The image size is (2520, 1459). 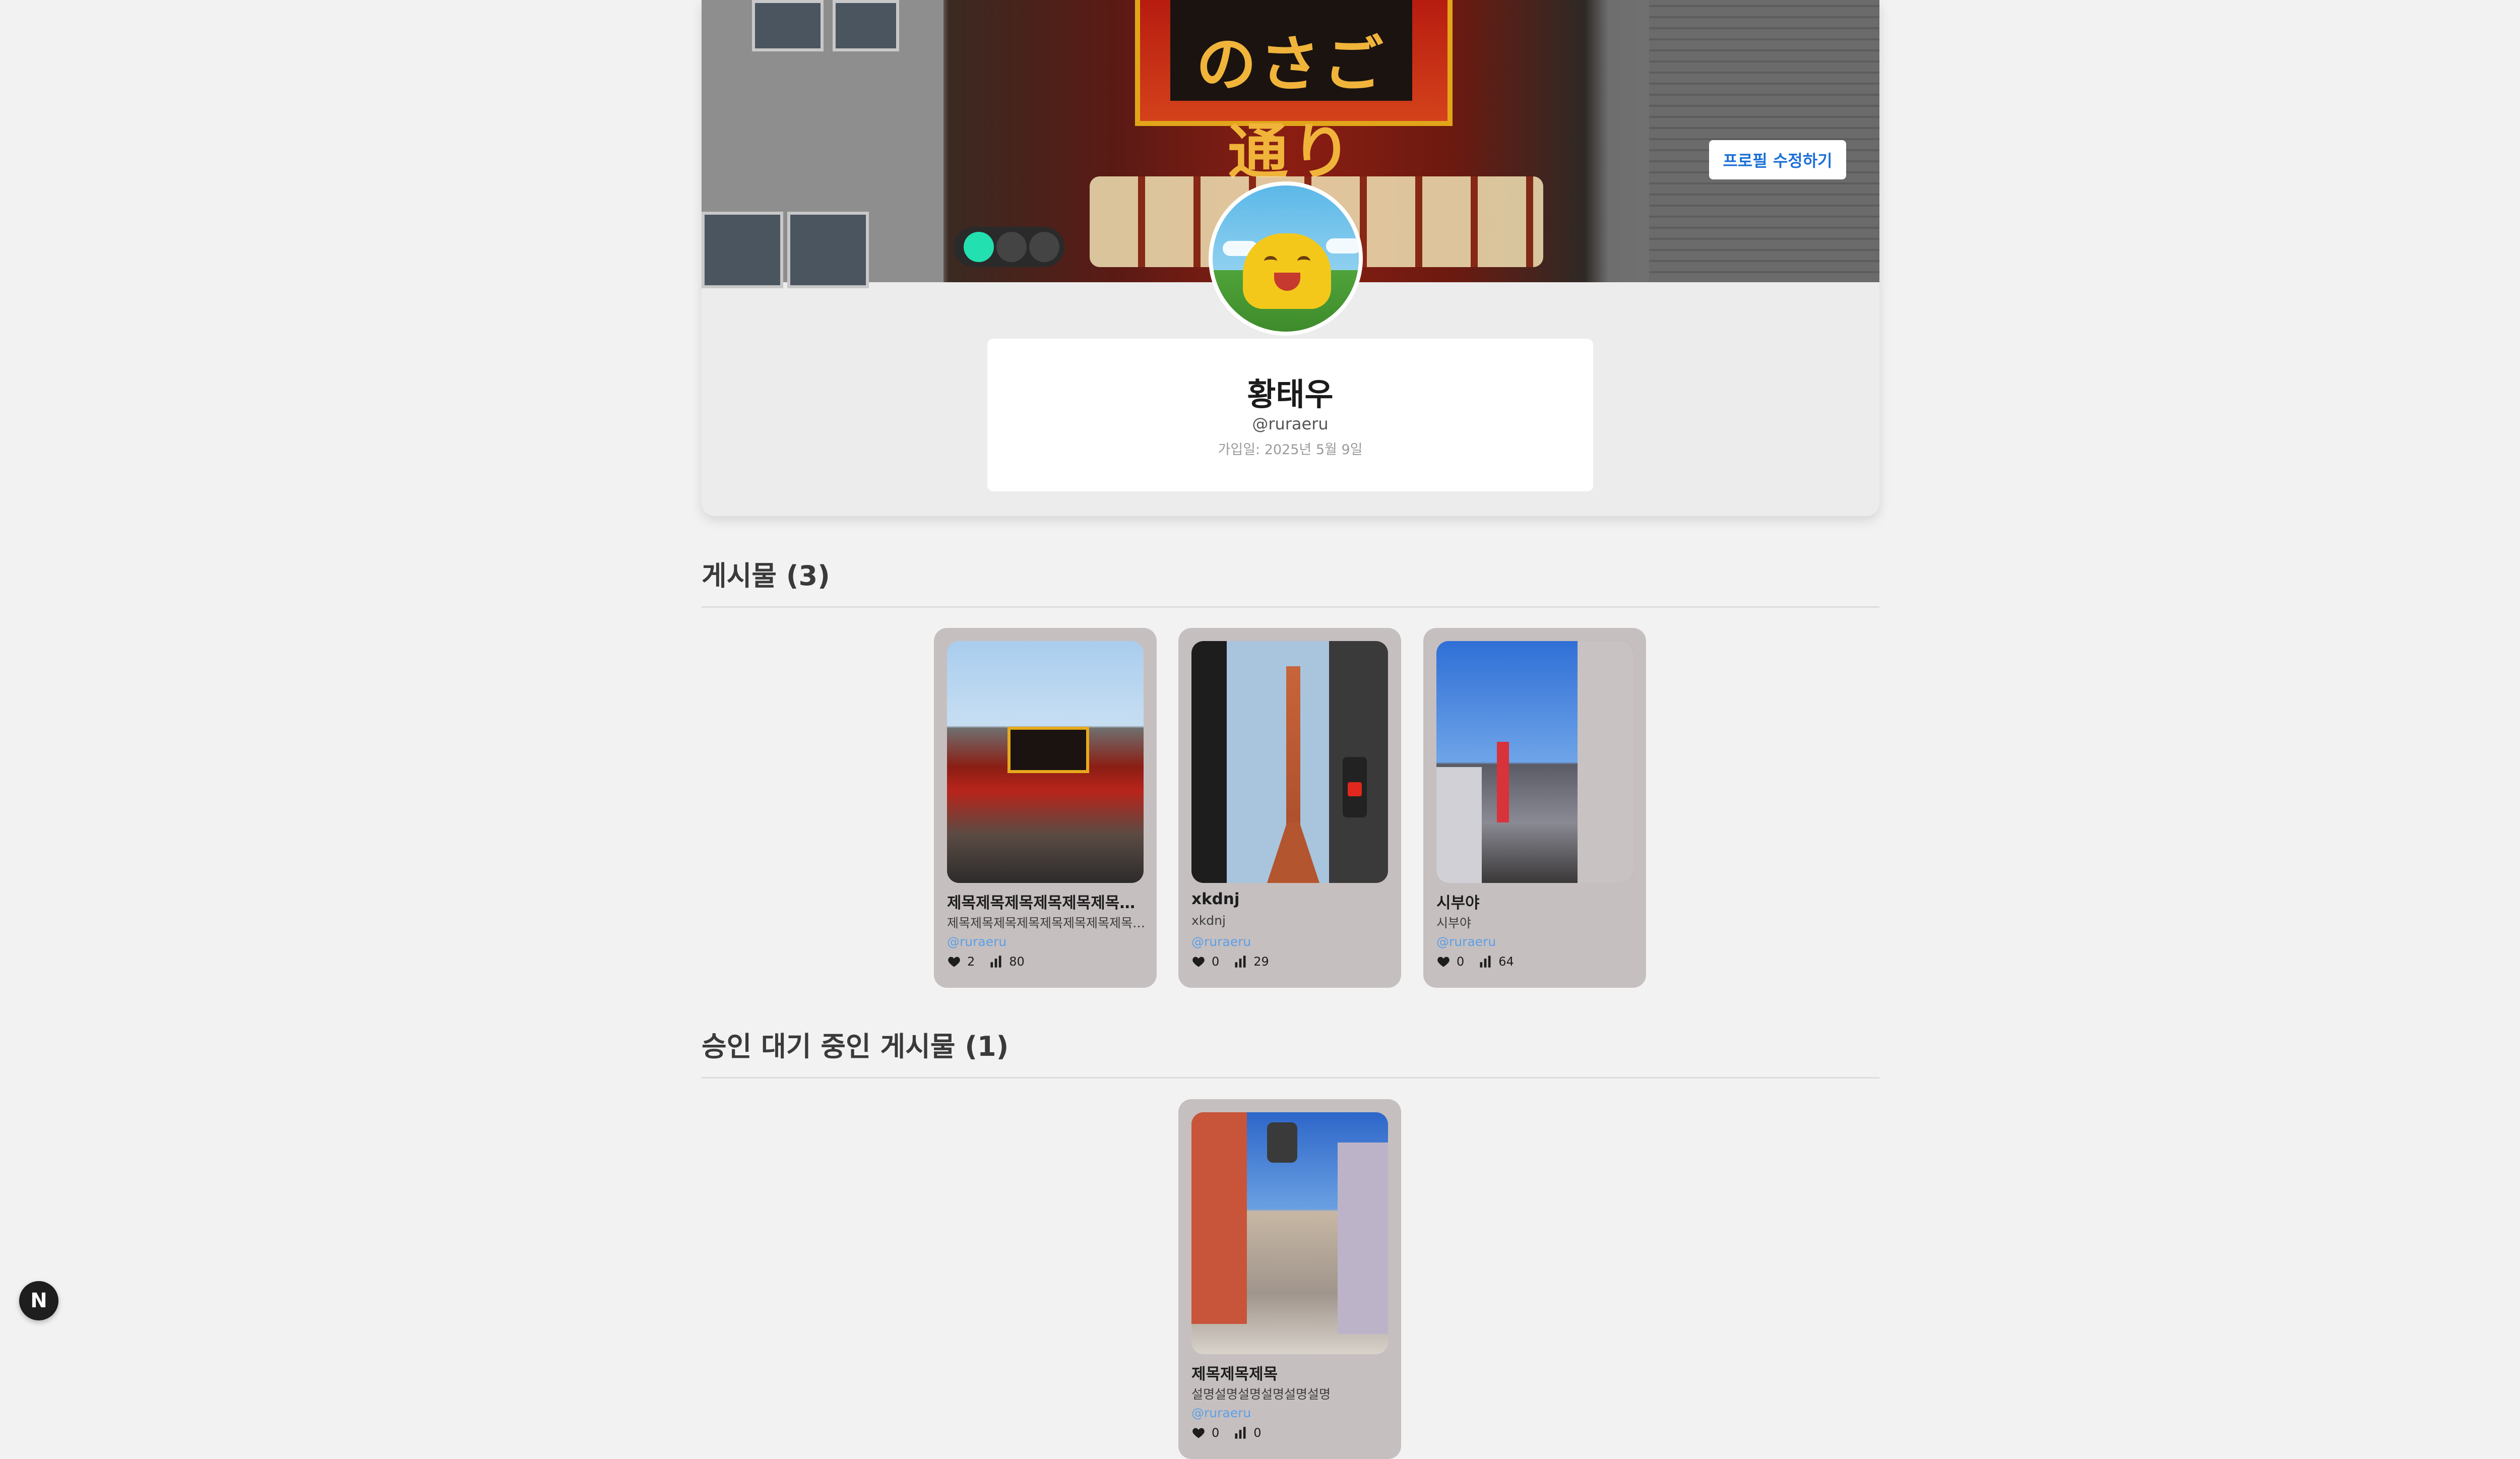 I want to click on view-count: 0, so click(x=1257, y=1433).